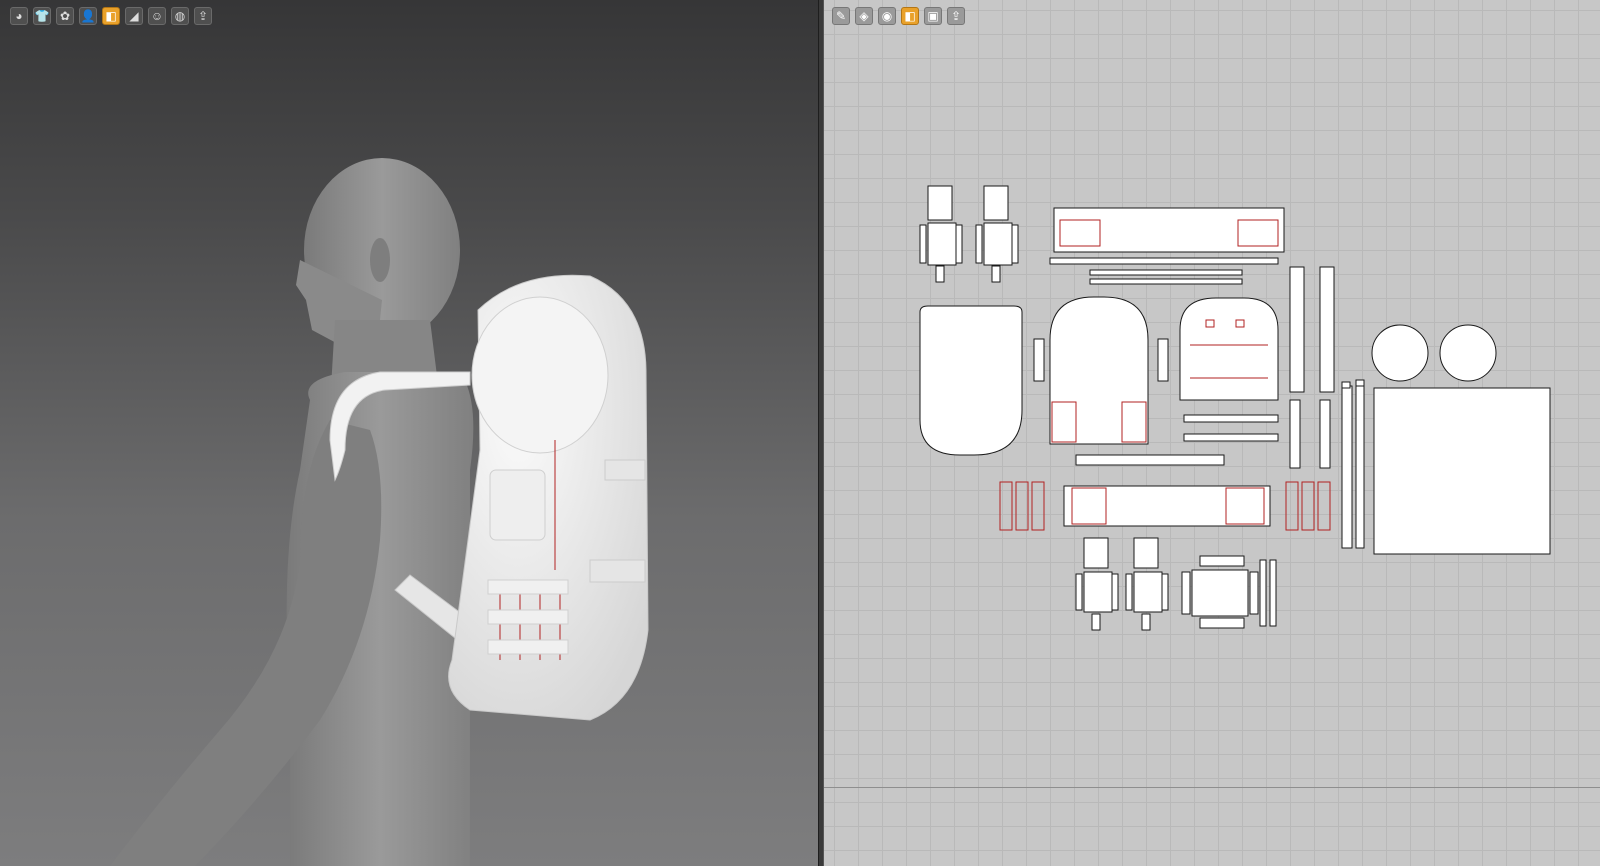 The width and height of the screenshot is (1600, 866). Describe the element at coordinates (941, 234) in the screenshot. I see `pattern-piece-strap-left` at that location.